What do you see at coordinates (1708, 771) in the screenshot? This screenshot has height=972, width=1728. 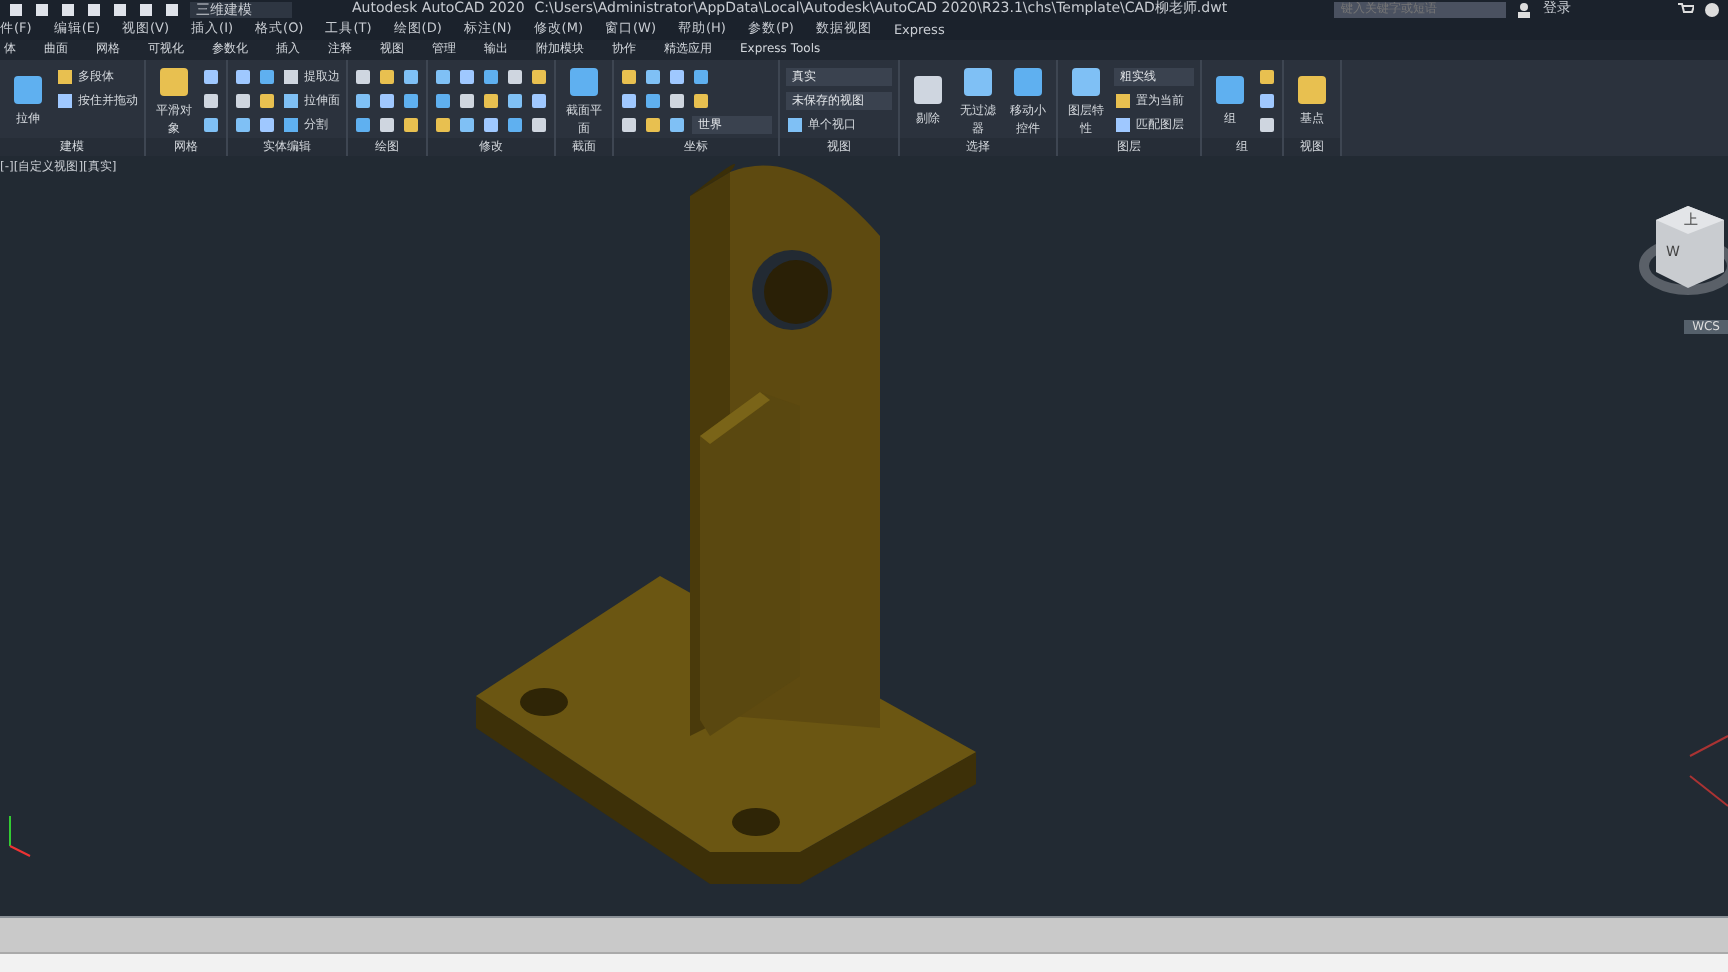 I see `axis-lines-drawing` at bounding box center [1708, 771].